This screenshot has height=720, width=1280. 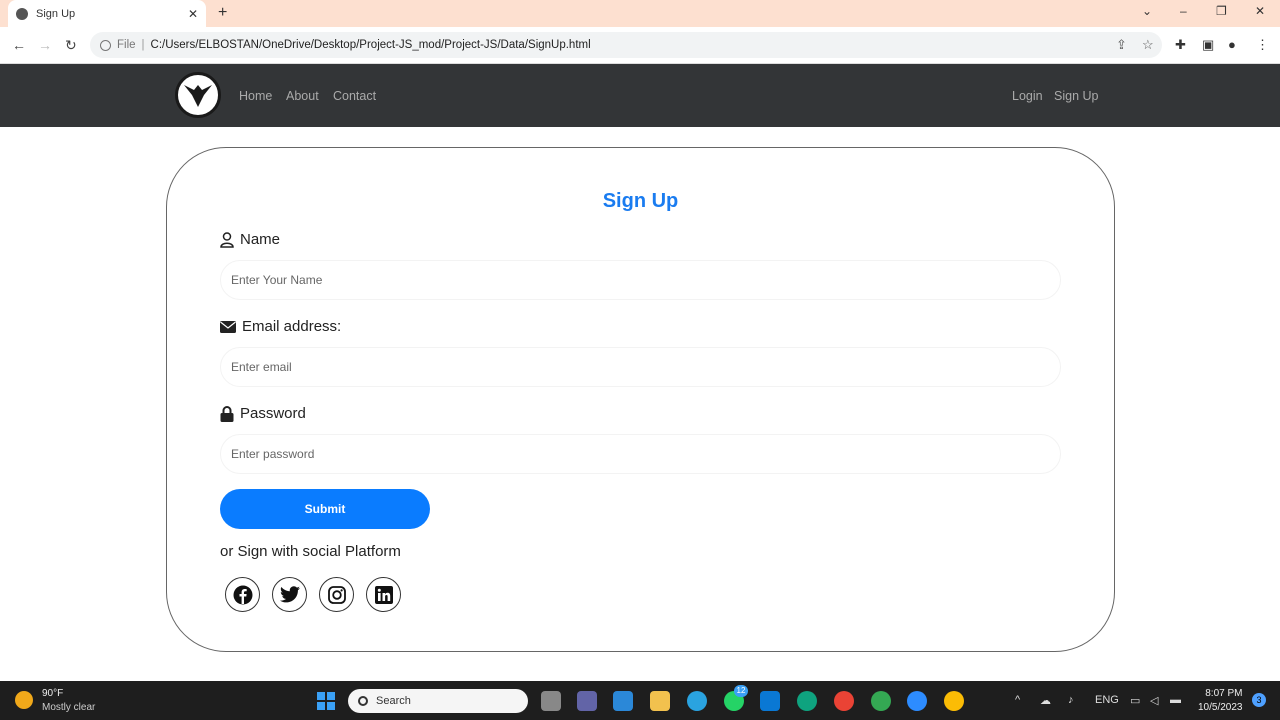 I want to click on password-label: Password, so click(x=263, y=413).